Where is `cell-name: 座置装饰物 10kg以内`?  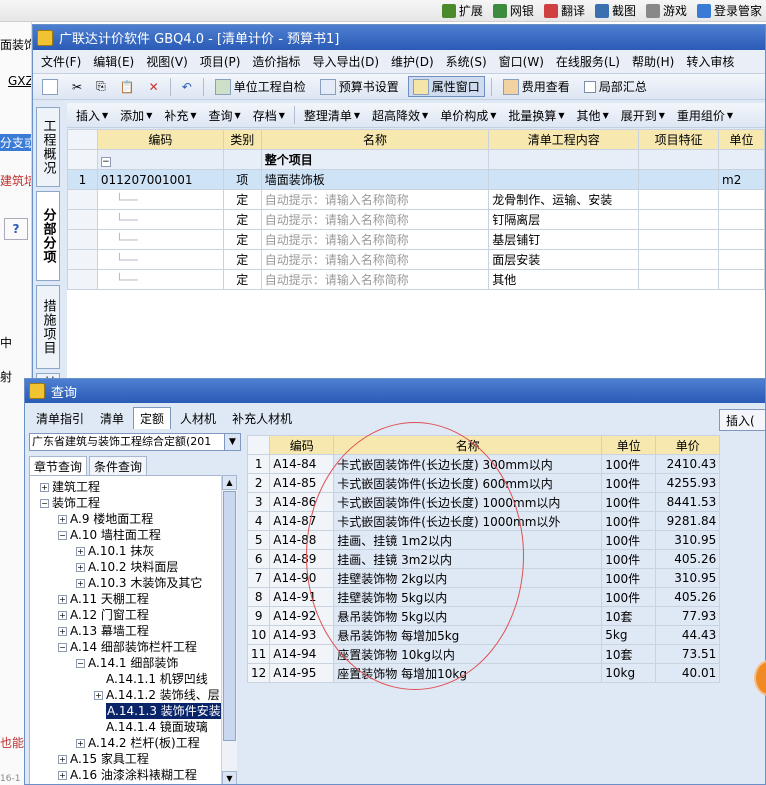
cell-name: 座置装饰物 10kg以内 is located at coordinates (468, 654).